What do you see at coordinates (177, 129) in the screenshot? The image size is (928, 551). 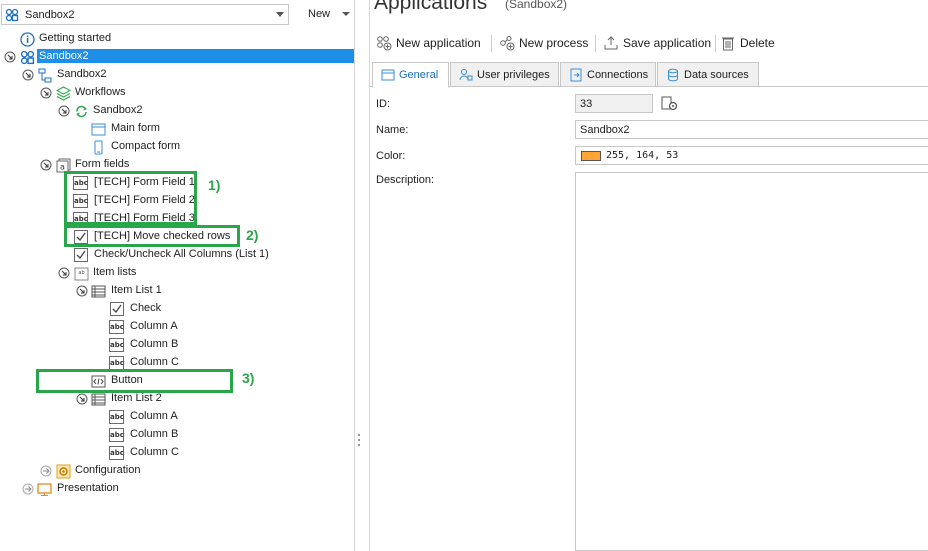 I see `tree-item-main-form: Main form` at bounding box center [177, 129].